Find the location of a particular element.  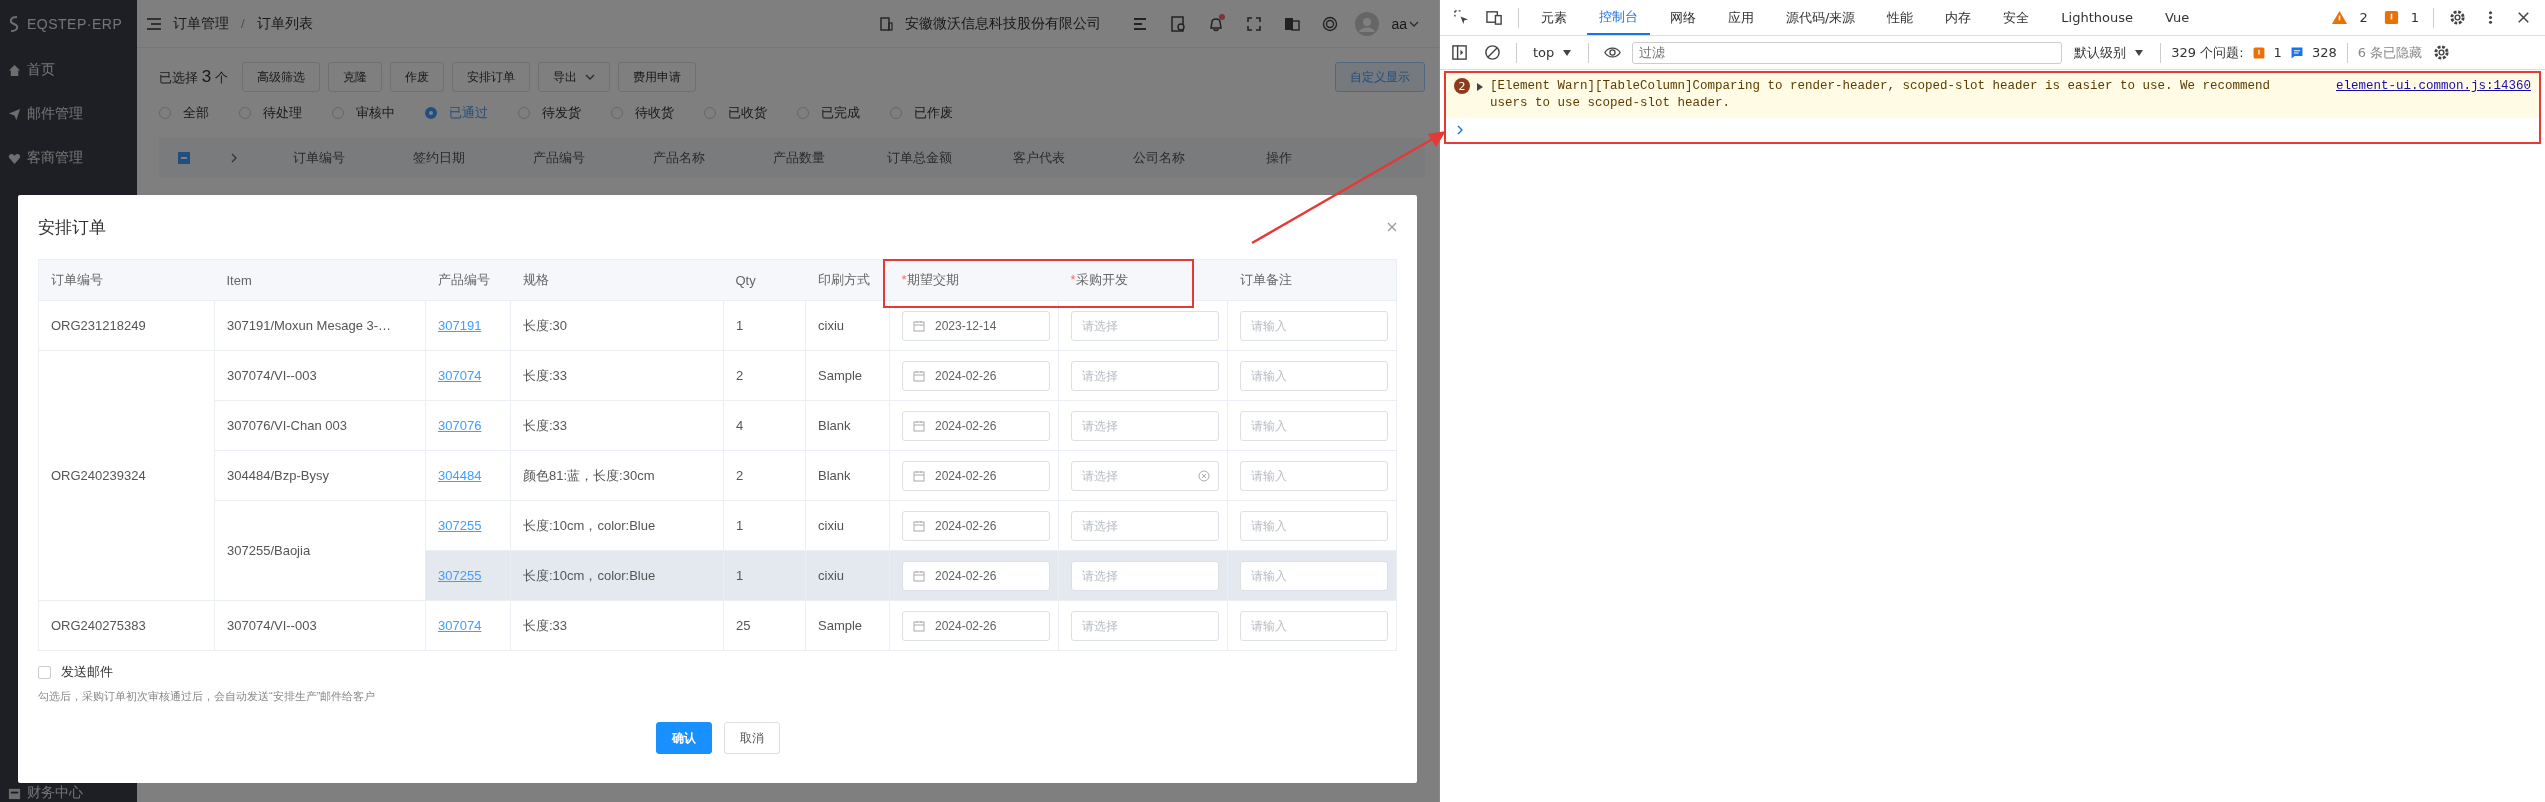

clear-console-icon is located at coordinates (1492, 52).